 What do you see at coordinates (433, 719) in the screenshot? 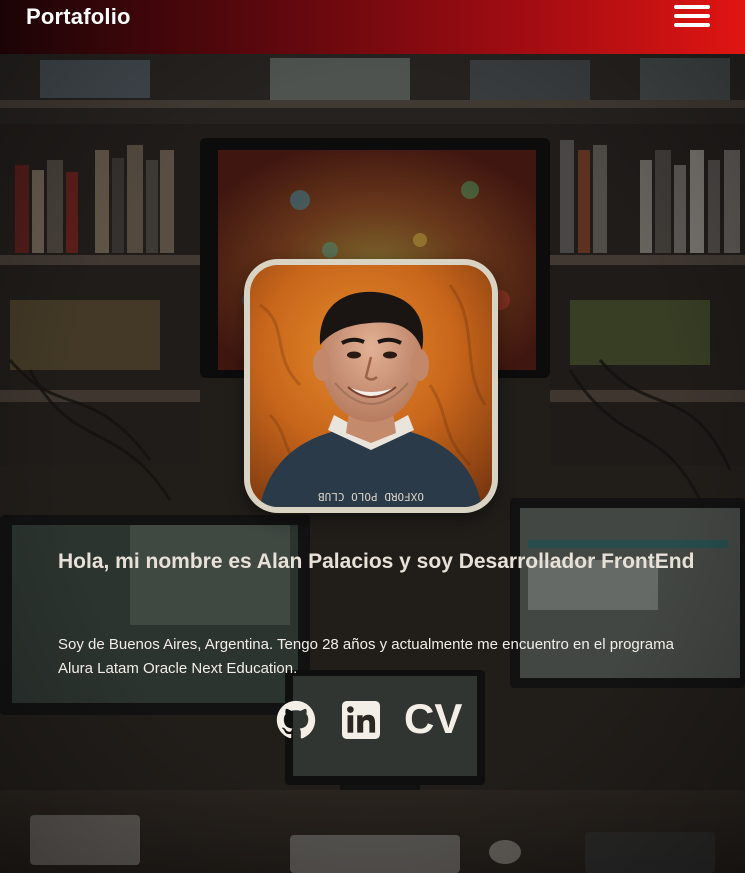
I see `cv-link: CV` at bounding box center [433, 719].